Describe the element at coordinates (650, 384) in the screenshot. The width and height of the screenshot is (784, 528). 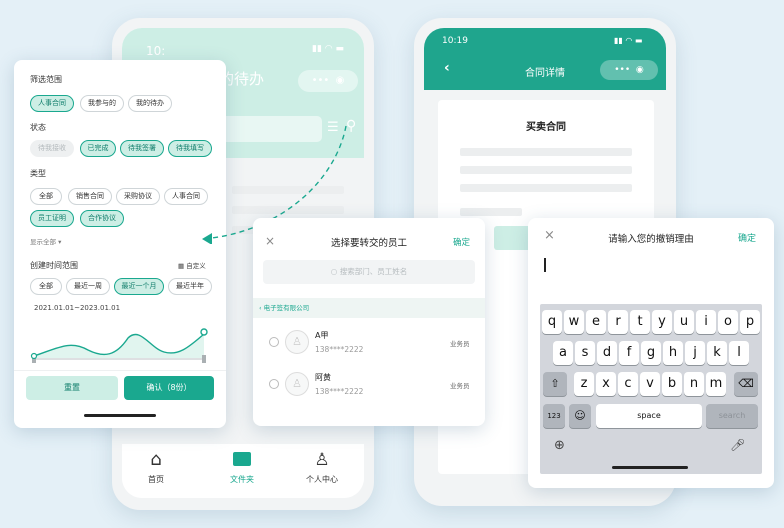
I see `key-v: v` at that location.